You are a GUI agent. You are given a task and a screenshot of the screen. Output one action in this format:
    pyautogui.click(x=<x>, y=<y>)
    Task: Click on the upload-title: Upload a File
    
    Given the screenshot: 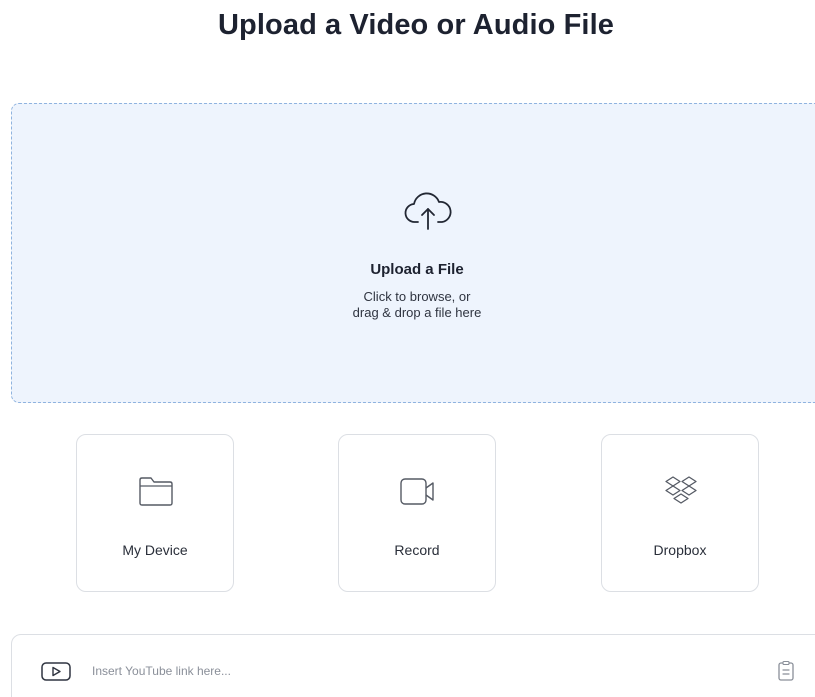 What is the action you would take?
    pyautogui.click(x=417, y=269)
    